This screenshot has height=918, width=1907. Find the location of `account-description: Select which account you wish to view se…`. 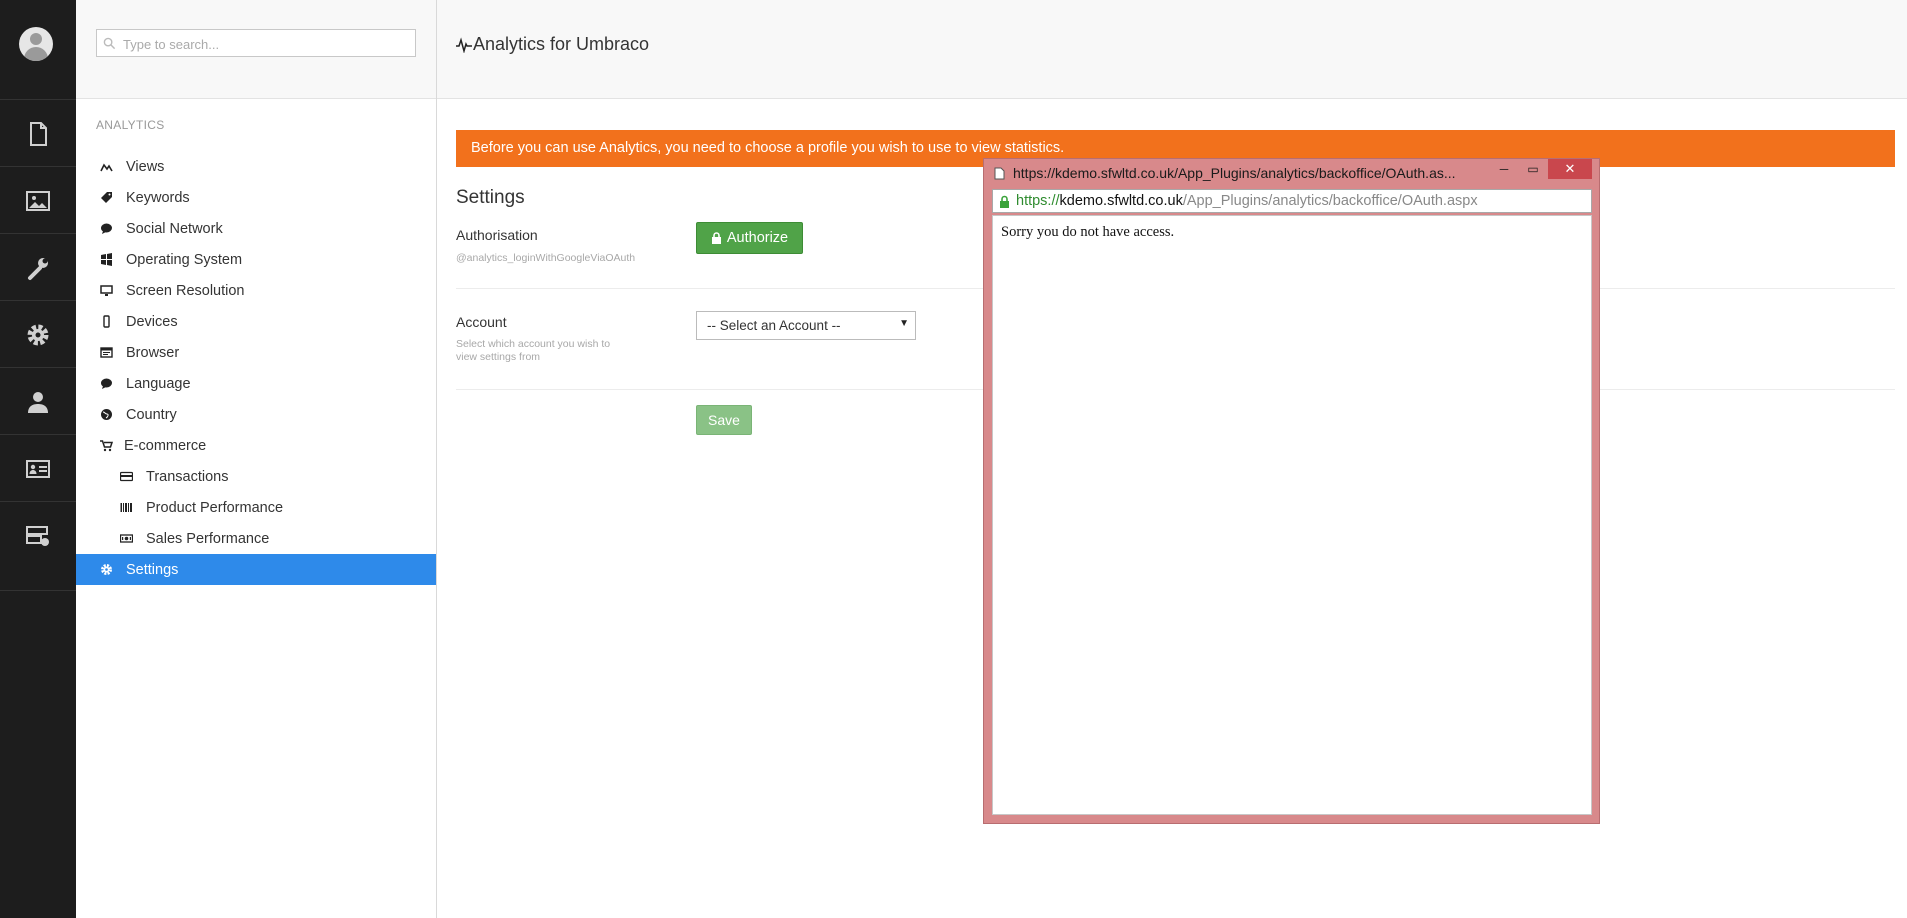

account-description: Select which account you wish to view se… is located at coordinates (533, 350).